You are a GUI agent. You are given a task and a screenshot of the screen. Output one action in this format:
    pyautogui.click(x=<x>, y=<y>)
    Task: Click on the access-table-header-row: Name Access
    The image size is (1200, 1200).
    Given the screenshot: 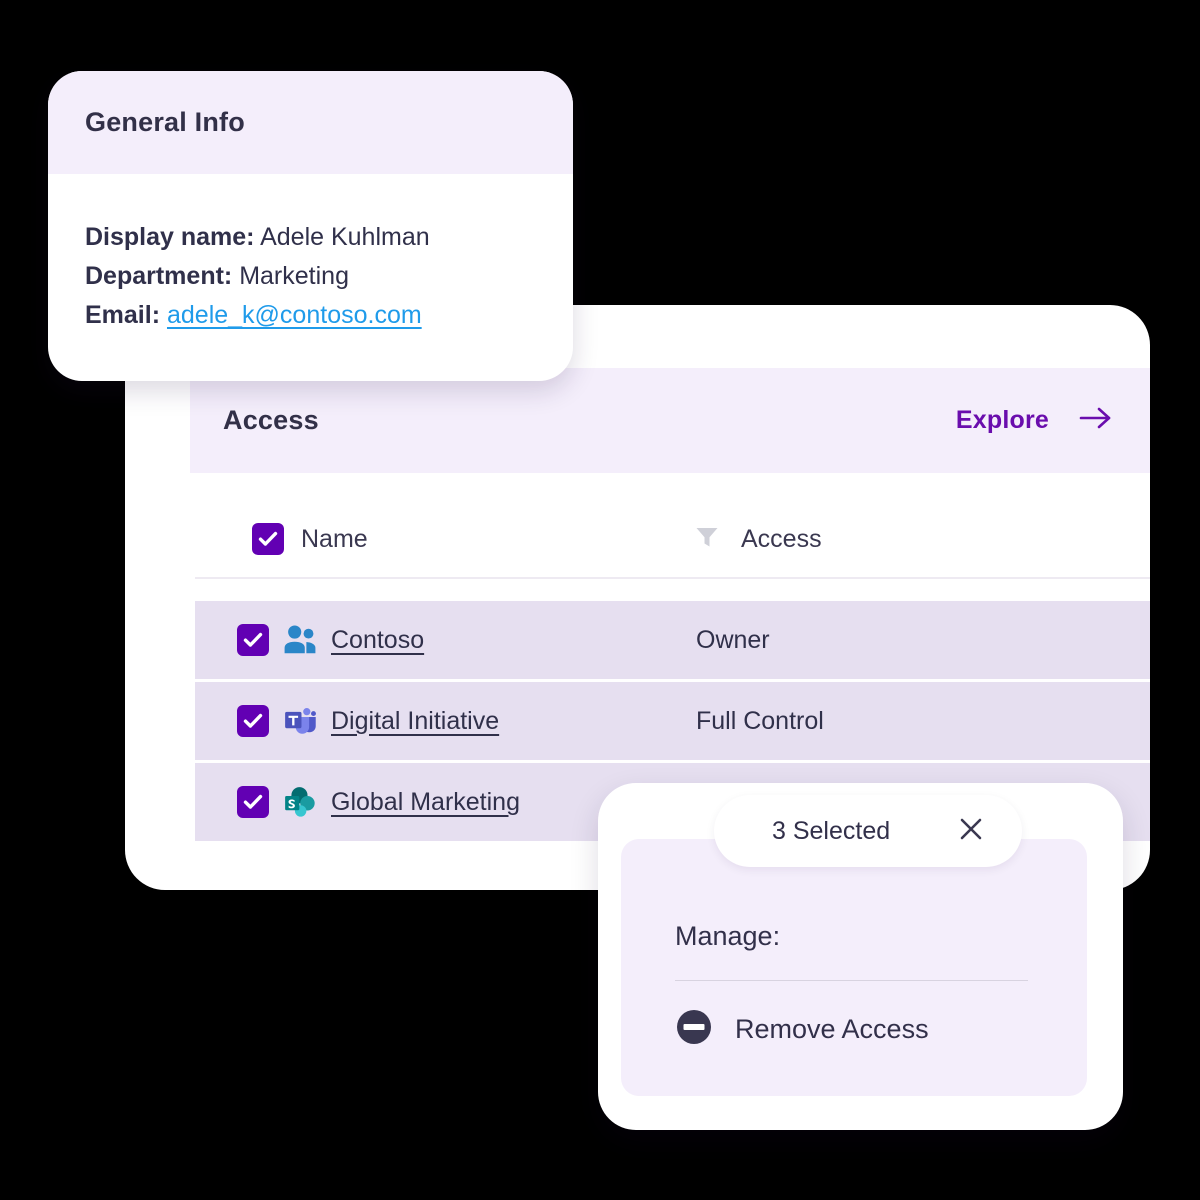 What is the action you would take?
    pyautogui.click(x=672, y=540)
    